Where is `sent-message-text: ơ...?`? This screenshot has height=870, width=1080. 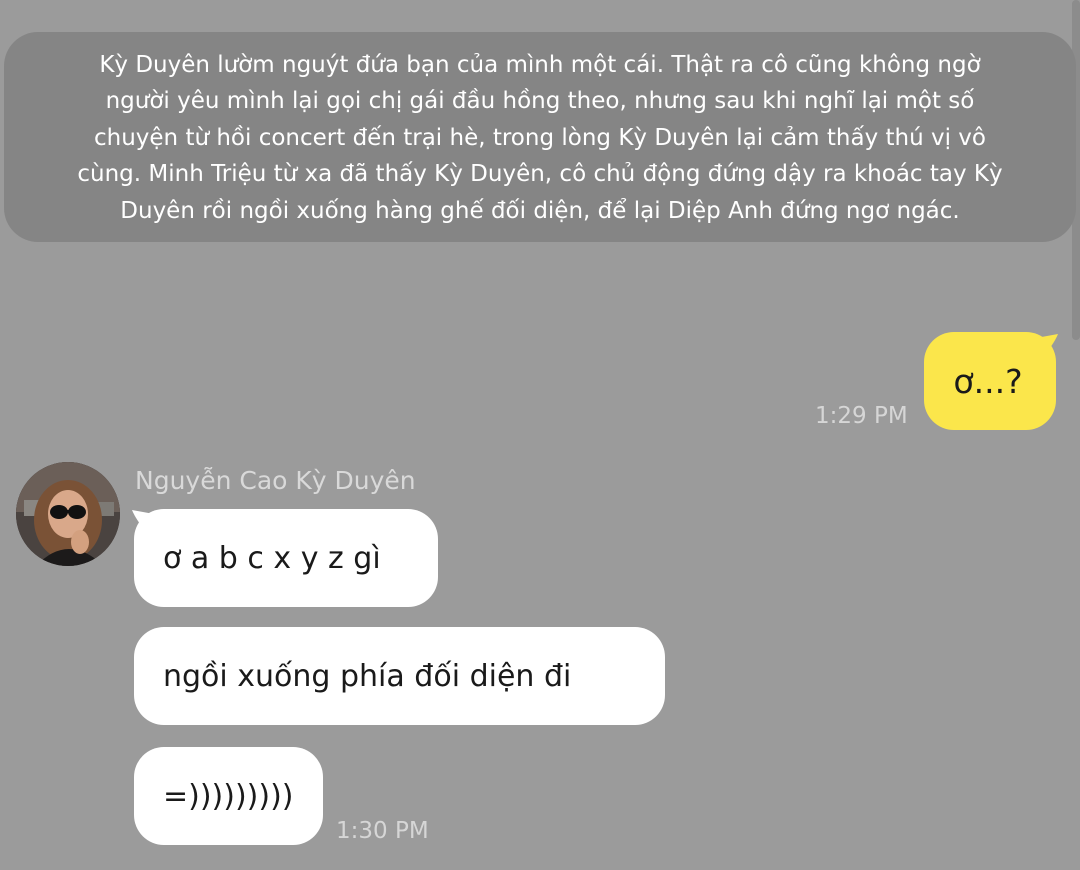
sent-message-text: ơ...? is located at coordinates (988, 381).